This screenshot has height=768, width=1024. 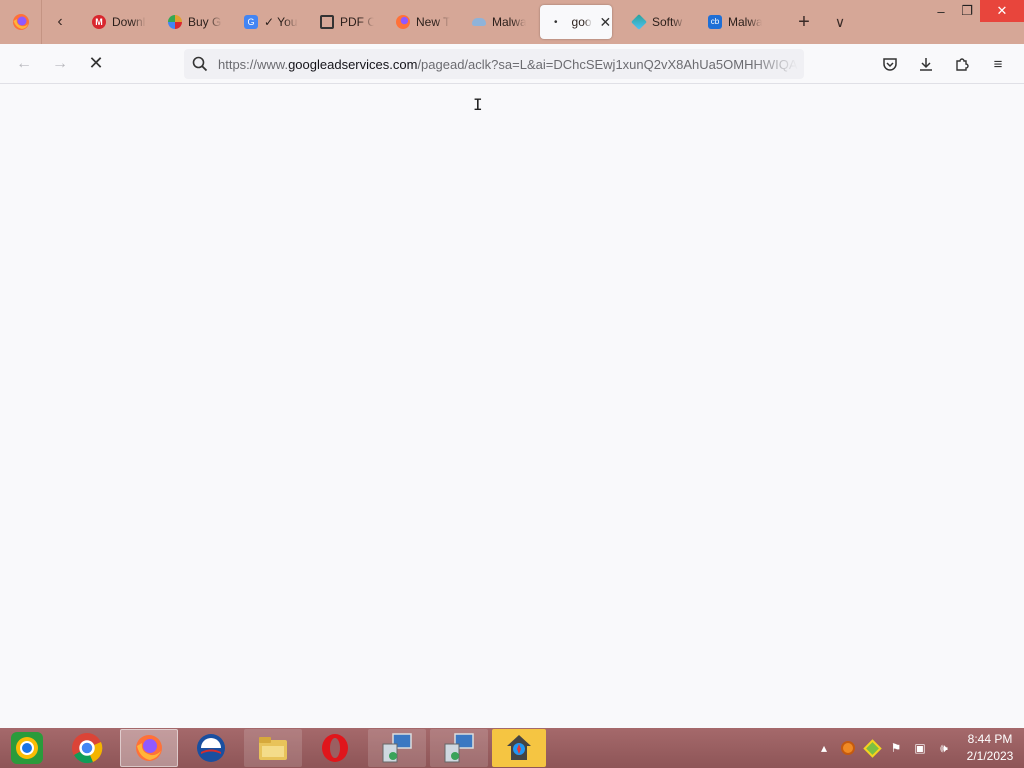 What do you see at coordinates (327, 22) in the screenshot?
I see `printer-icon` at bounding box center [327, 22].